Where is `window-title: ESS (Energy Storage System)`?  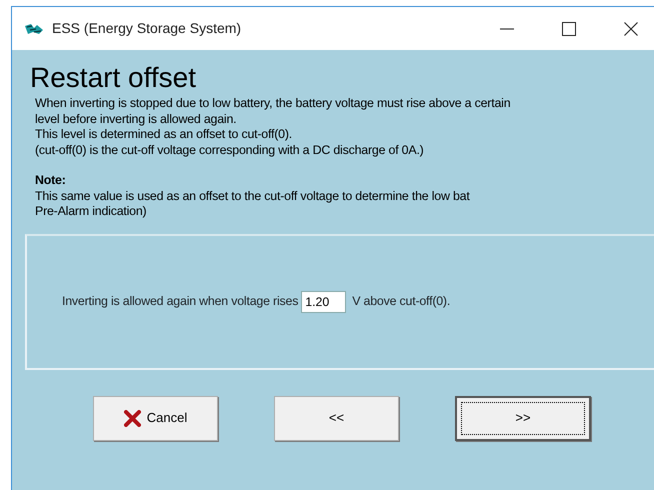 window-title: ESS (Energy Storage System) is located at coordinates (147, 28).